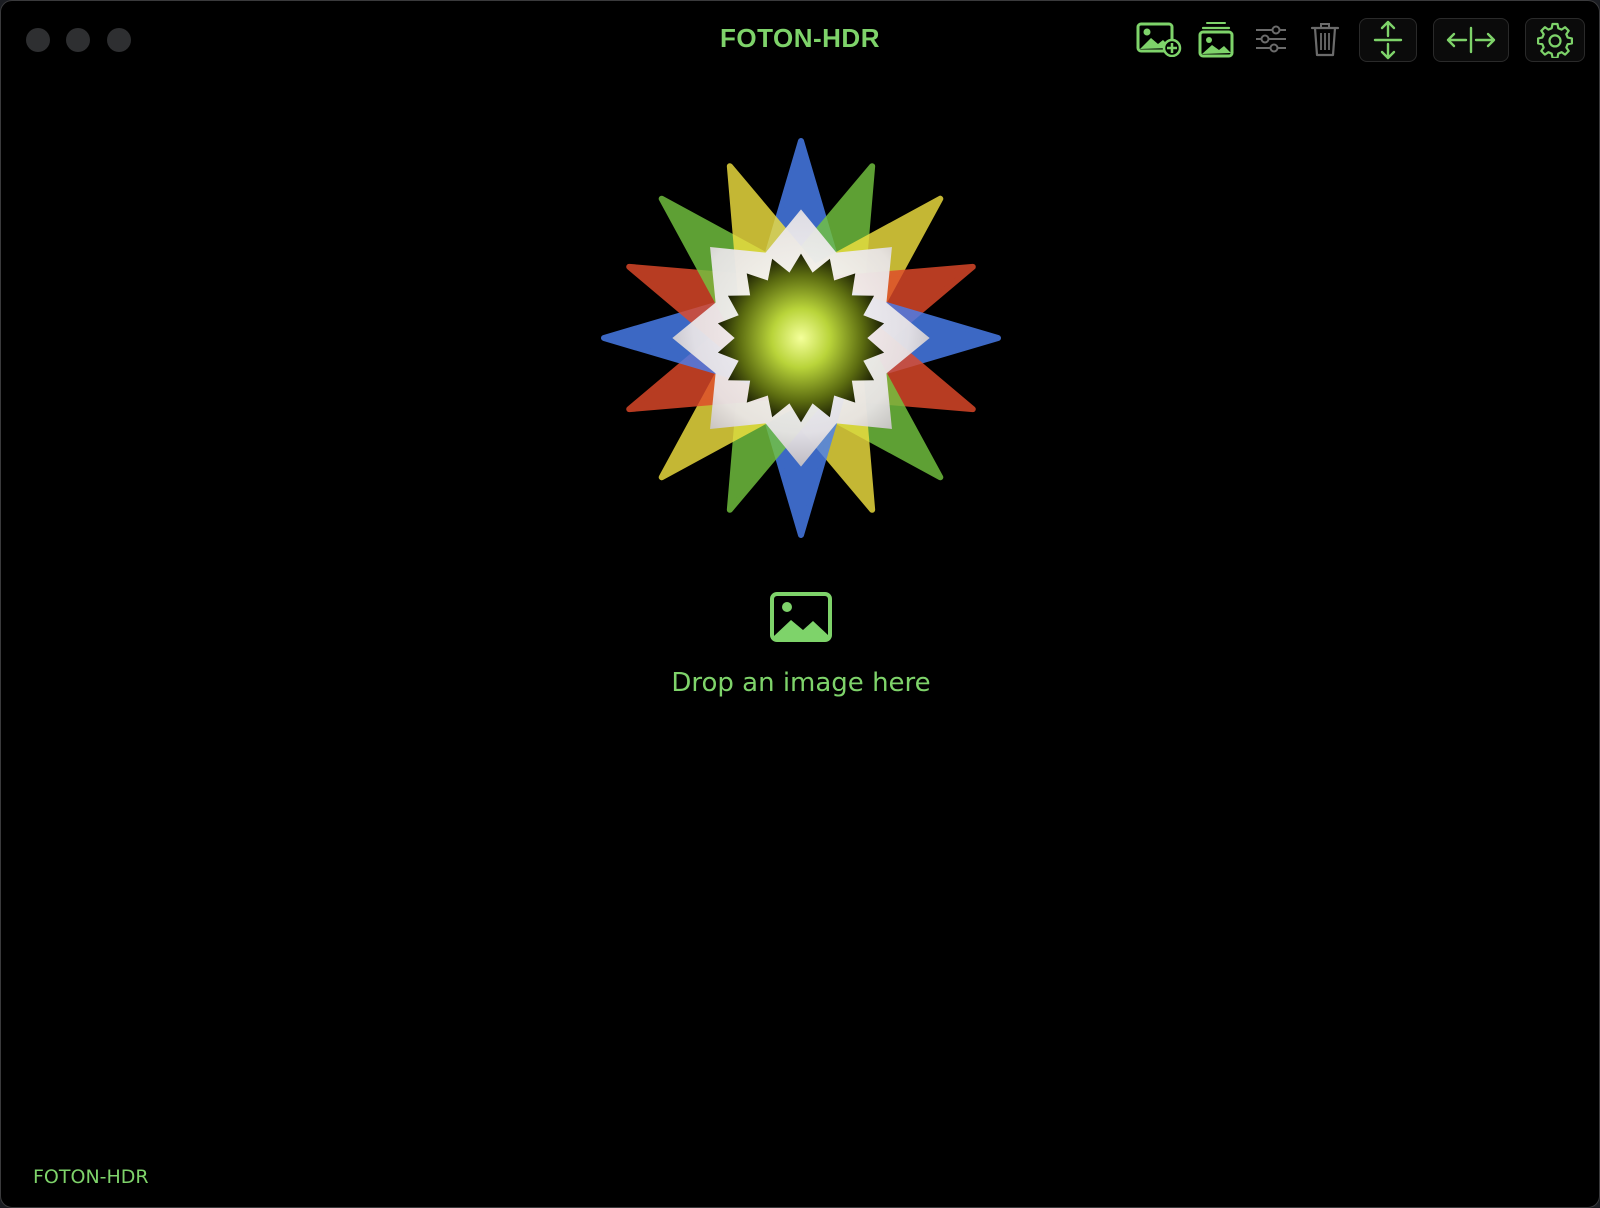  I want to click on foton-hdr-star-logo, so click(801, 338).